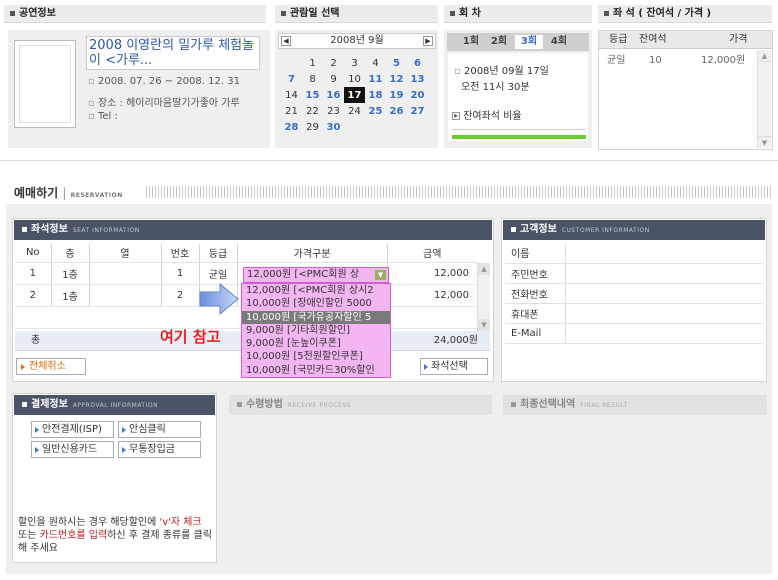  I want to click on round-tab: 4회, so click(559, 42).